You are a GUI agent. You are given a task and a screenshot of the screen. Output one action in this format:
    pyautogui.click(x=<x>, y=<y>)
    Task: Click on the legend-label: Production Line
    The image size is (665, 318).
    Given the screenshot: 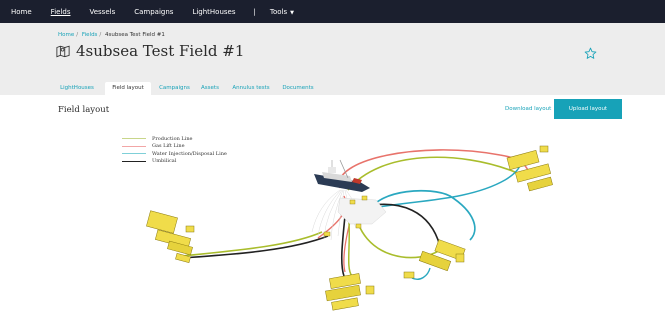 What is the action you would take?
    pyautogui.click(x=172, y=138)
    